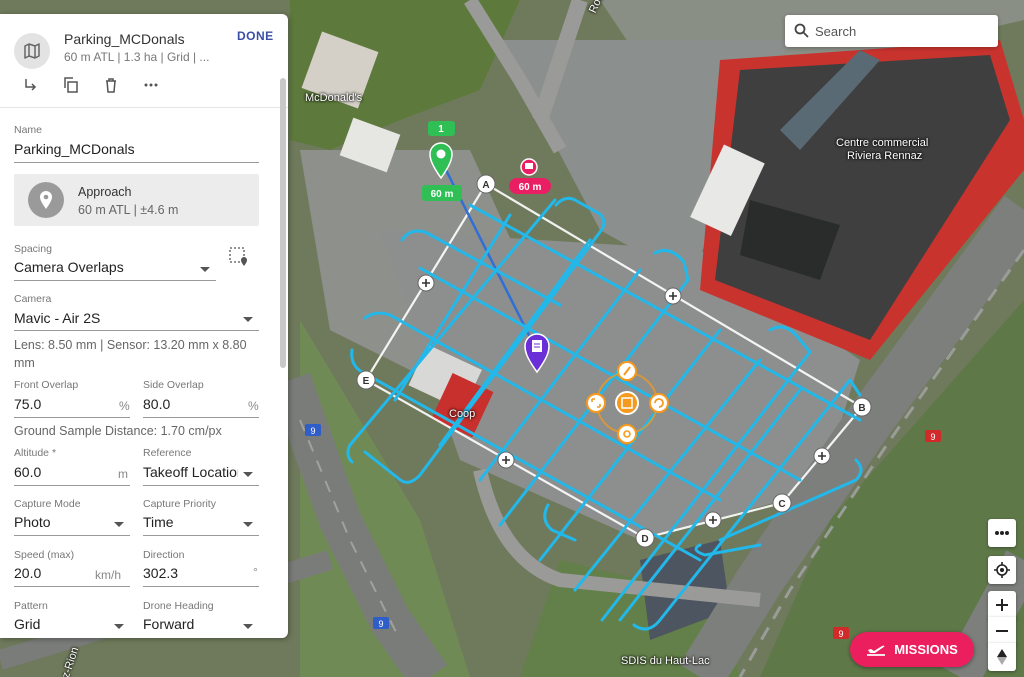 The height and width of the screenshot is (677, 1024). Describe the element at coordinates (1002, 657) in the screenshot. I see `compass-reset-button` at that location.